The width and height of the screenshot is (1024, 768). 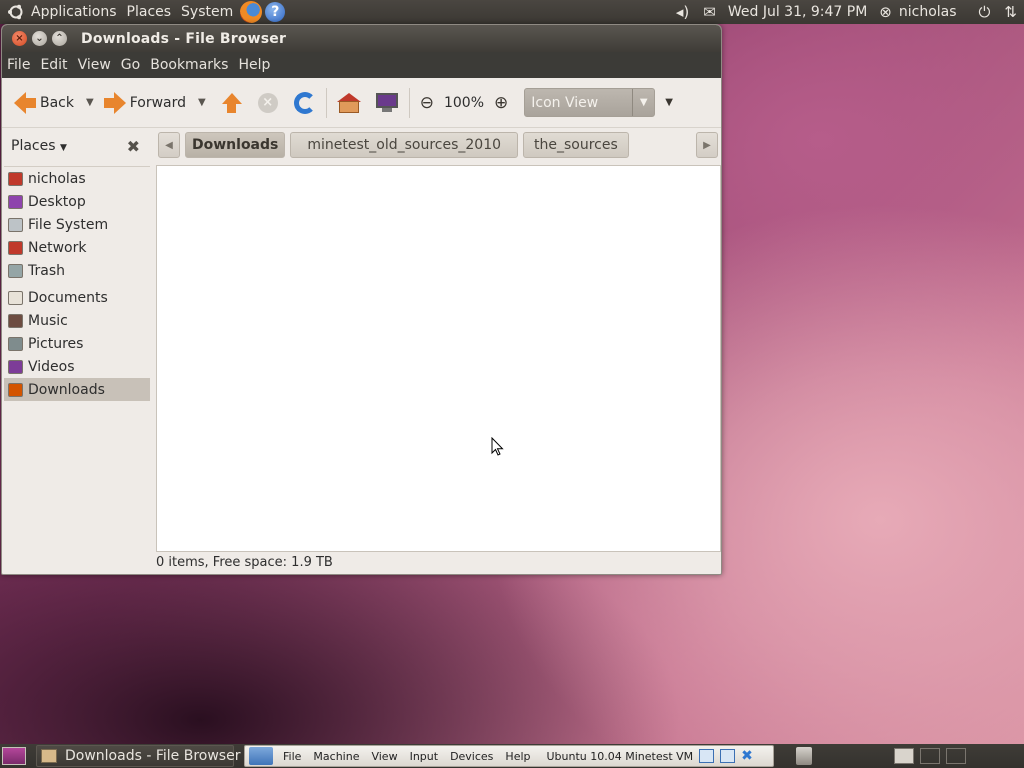 I want to click on volume-icon: ◂), so click(x=682, y=12).